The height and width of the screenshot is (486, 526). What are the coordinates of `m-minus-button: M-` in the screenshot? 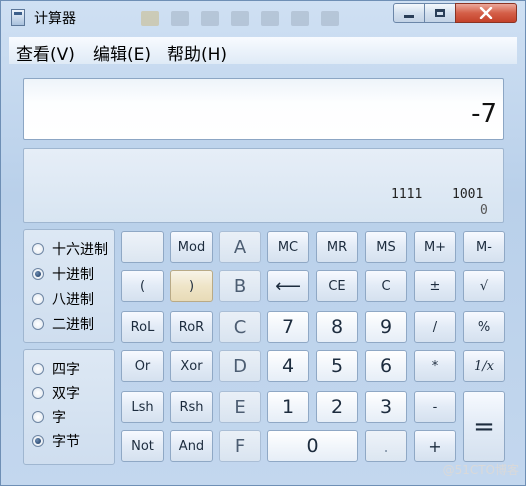 It's located at (484, 247).